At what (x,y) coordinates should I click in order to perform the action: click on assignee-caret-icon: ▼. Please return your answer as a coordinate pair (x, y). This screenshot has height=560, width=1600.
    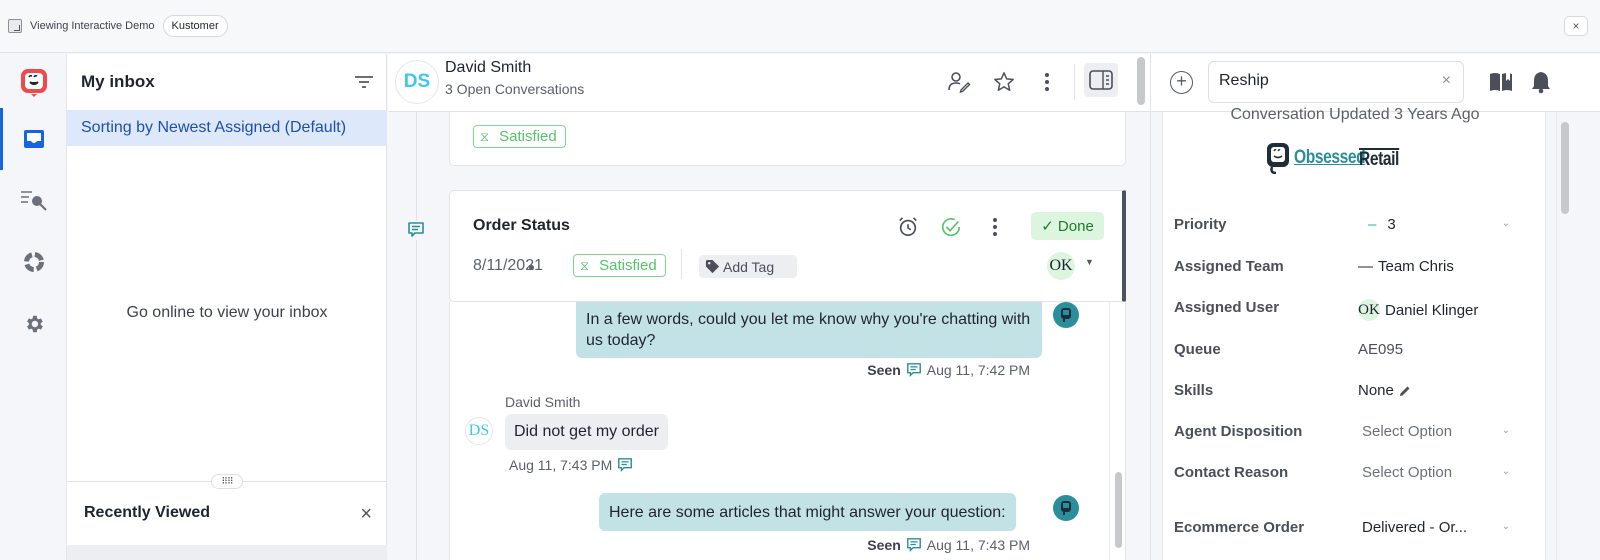
    Looking at the image, I should click on (1089, 262).